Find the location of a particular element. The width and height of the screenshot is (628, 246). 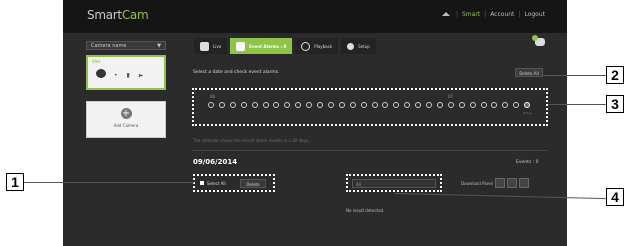

calendar-month-label: 07 is located at coordinates (451, 96).